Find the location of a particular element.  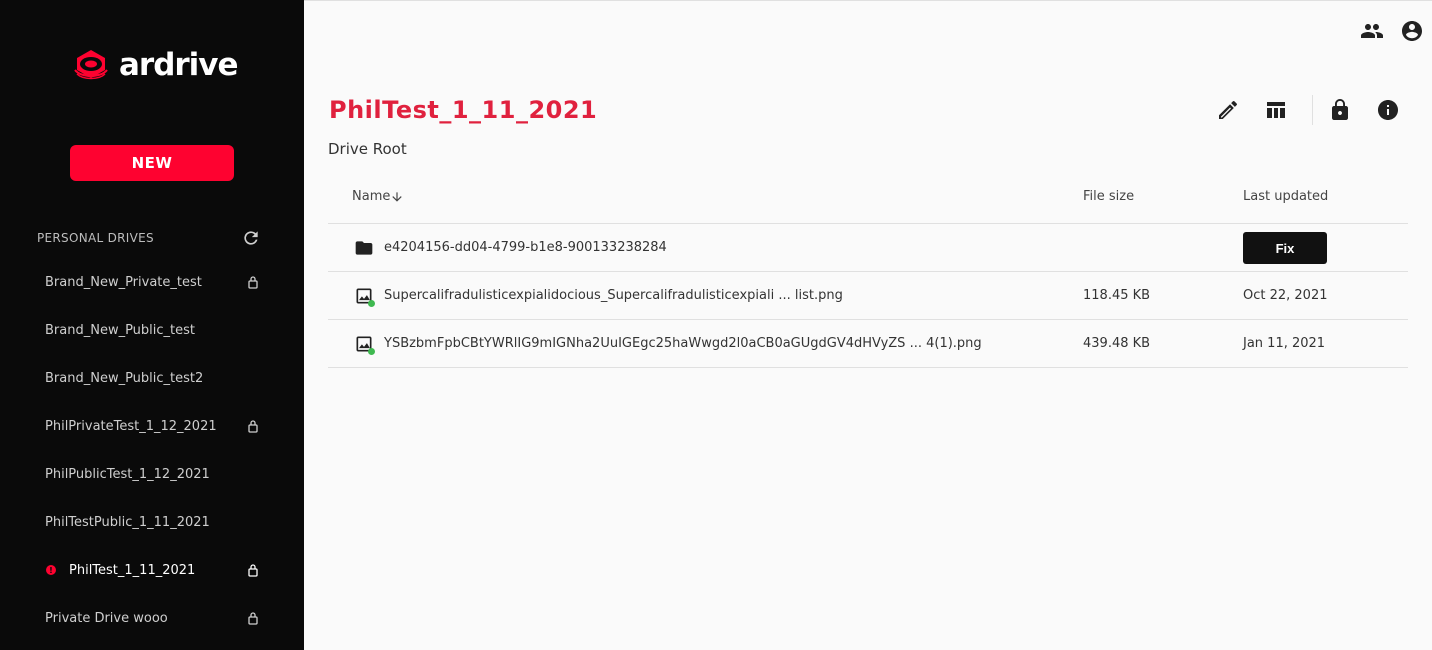

column-size-label: File size is located at coordinates (1109, 196).